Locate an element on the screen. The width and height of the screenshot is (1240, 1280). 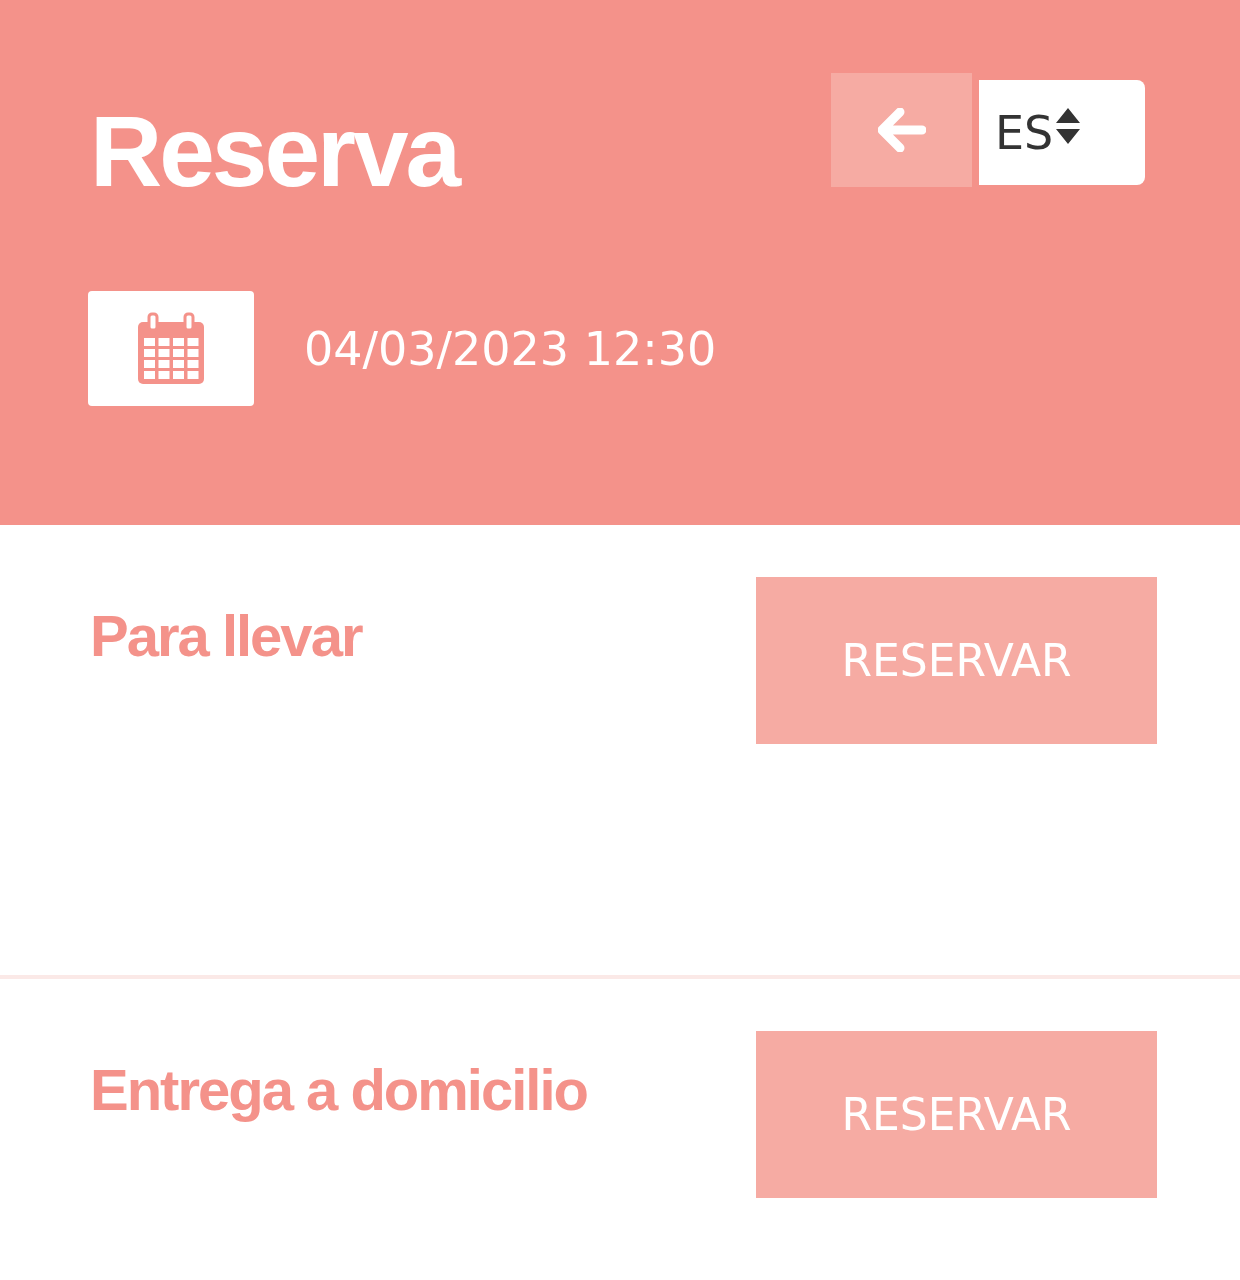
option-title: Para llevar is located at coordinates (226, 635).